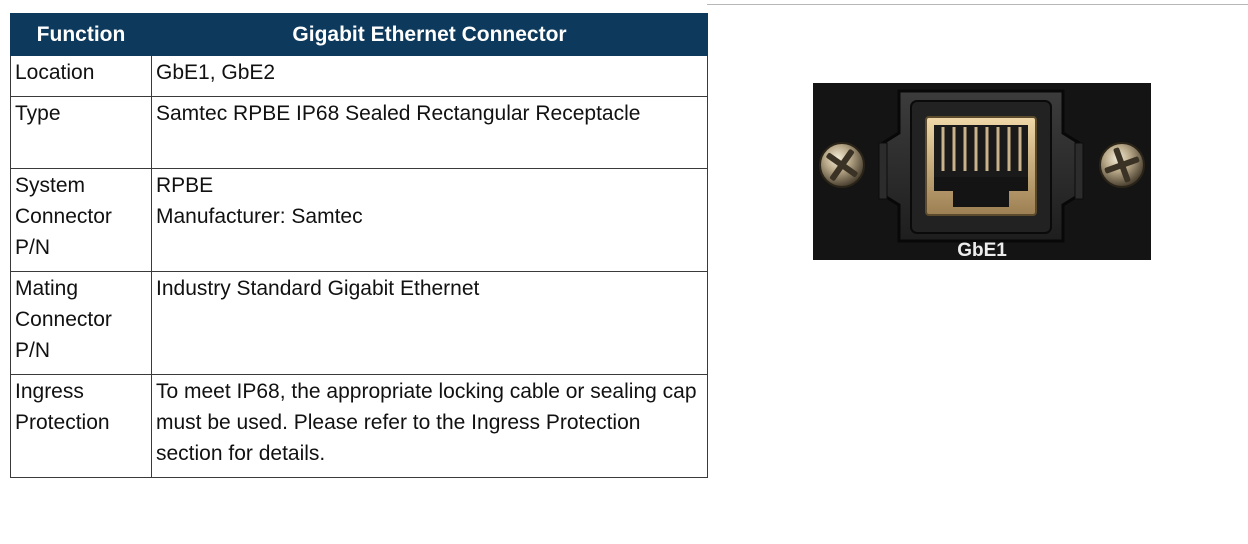  I want to click on table-header-row: Function Gigabit Ethernet Connector, so click(359, 34).